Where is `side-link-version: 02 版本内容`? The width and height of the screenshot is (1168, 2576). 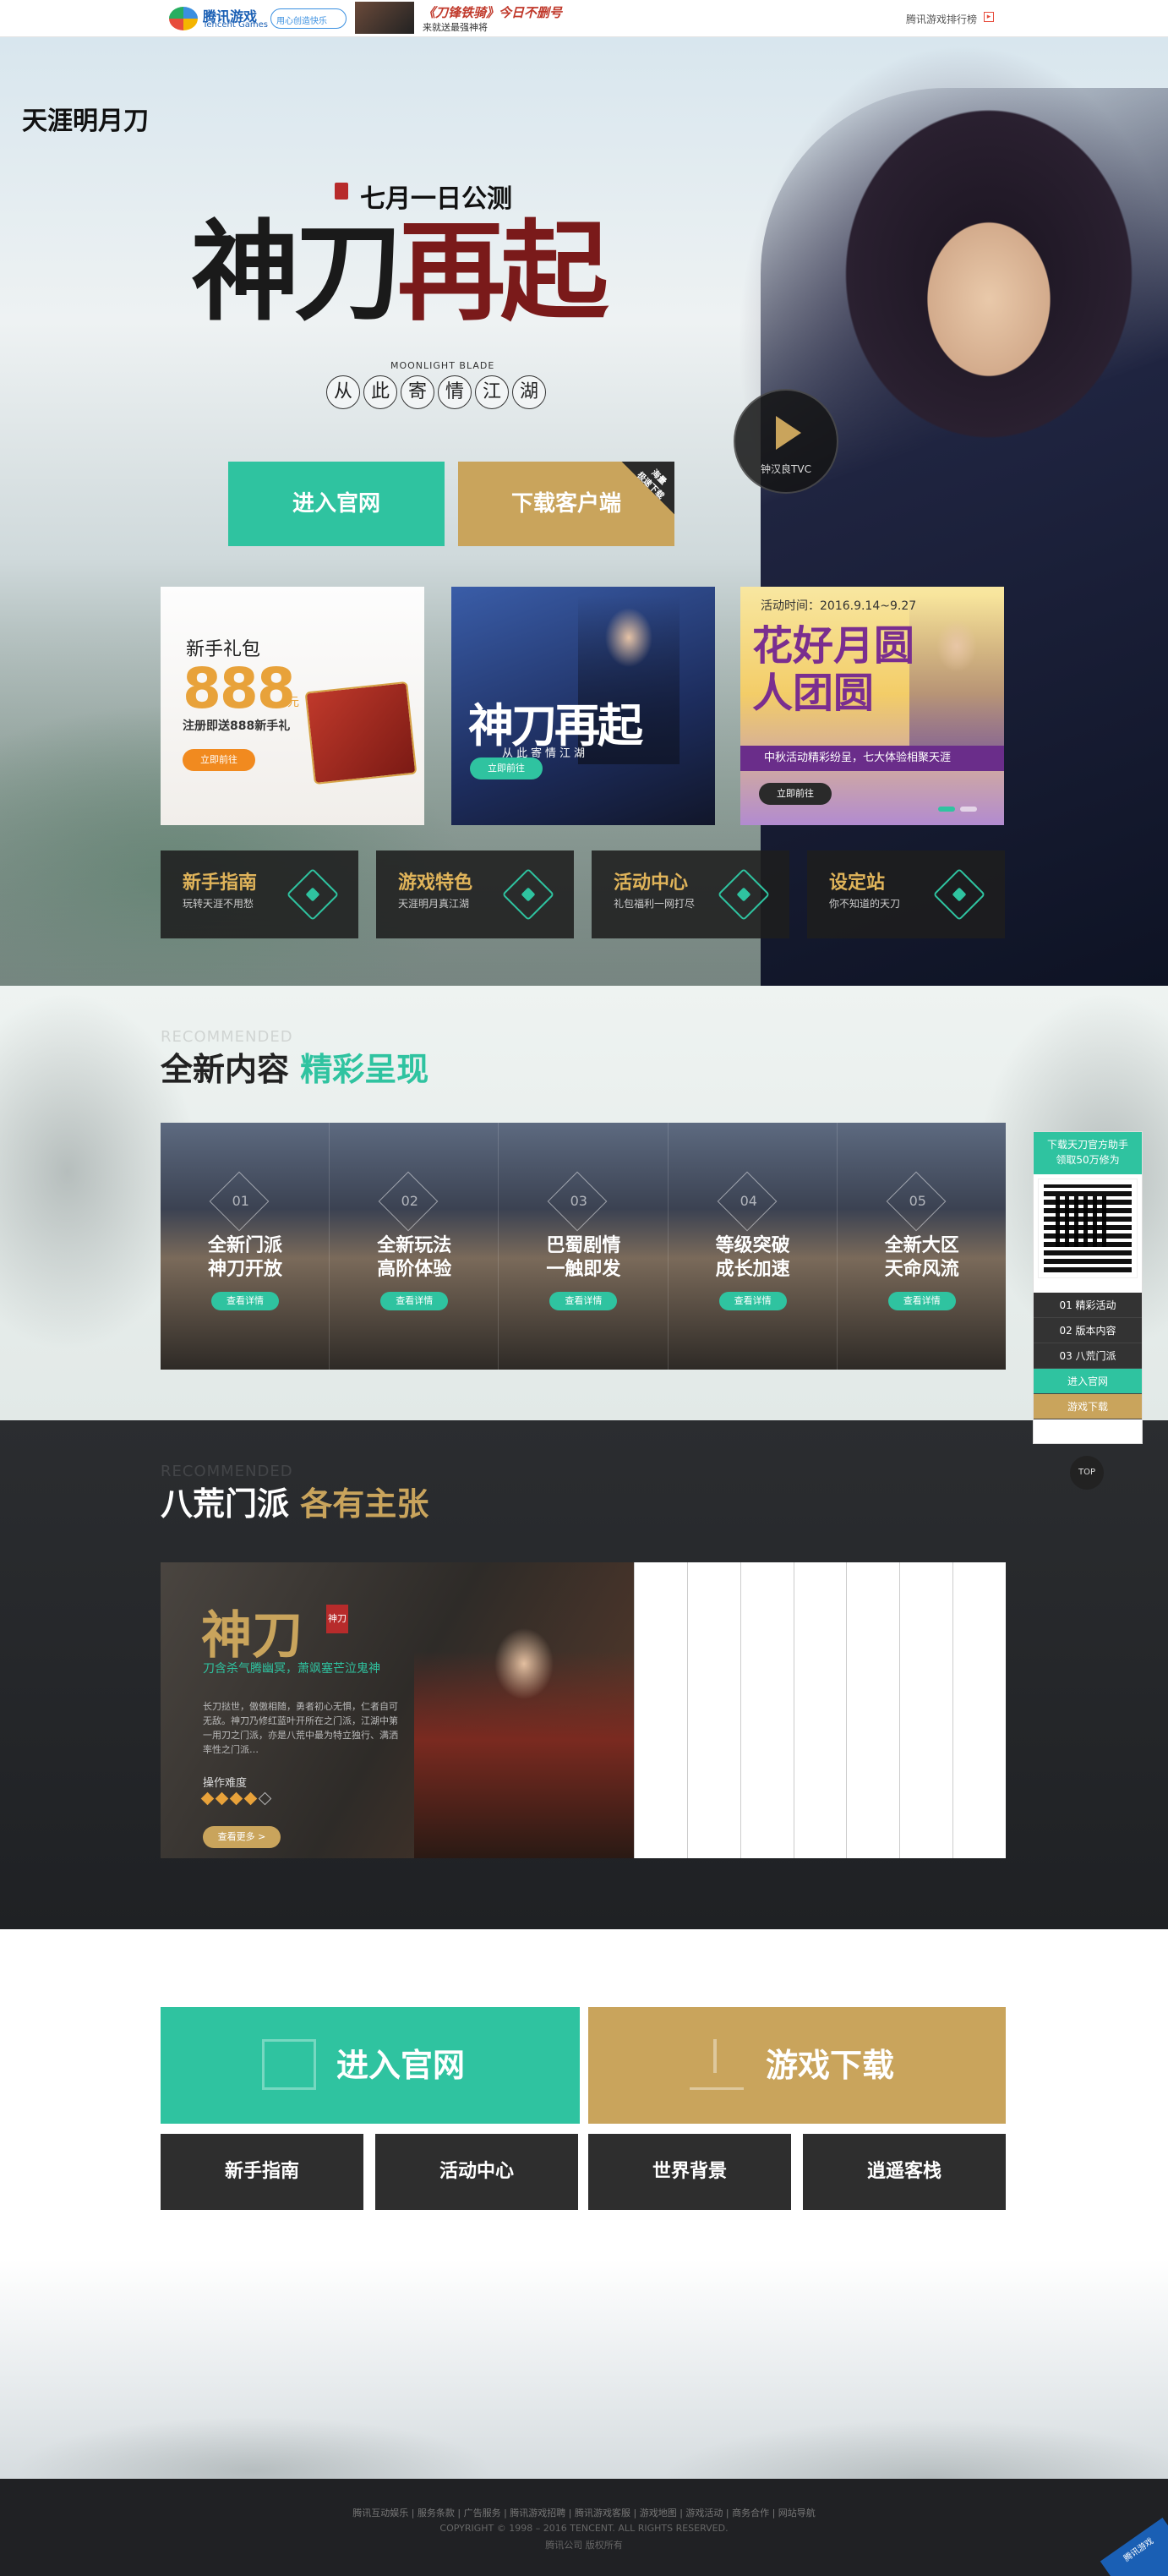
side-link-version: 02 版本内容 is located at coordinates (1088, 1330).